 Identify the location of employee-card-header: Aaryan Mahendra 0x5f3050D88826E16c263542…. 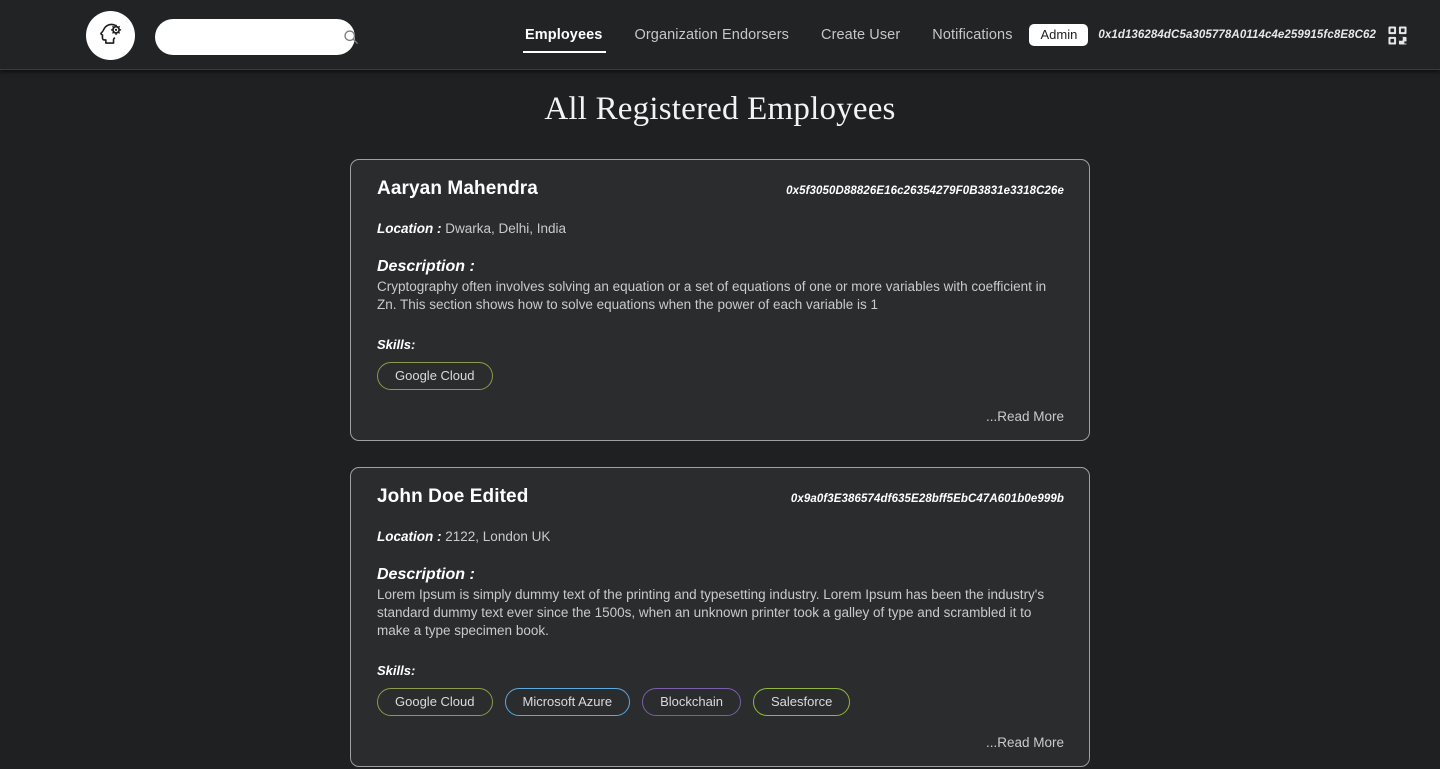
(720, 189).